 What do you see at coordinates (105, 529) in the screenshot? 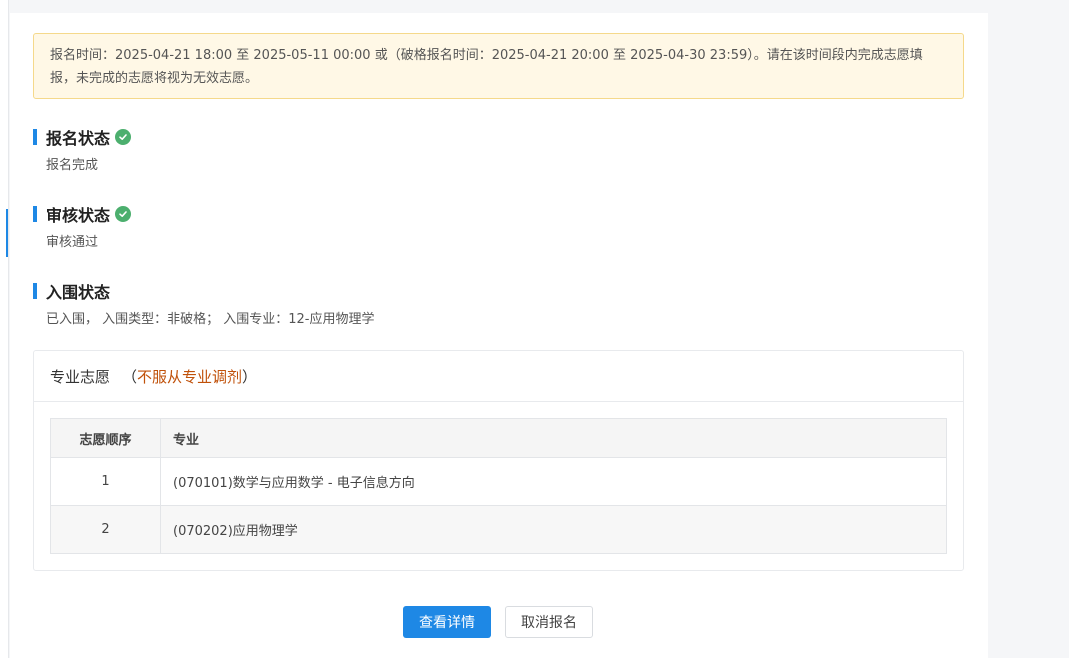
I see `row-order: 2` at bounding box center [105, 529].